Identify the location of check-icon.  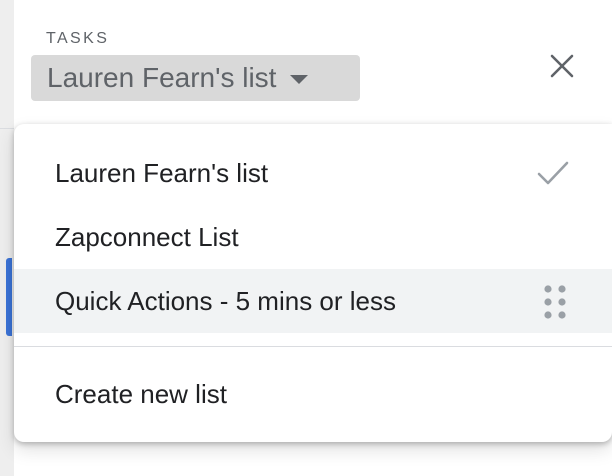
(553, 173).